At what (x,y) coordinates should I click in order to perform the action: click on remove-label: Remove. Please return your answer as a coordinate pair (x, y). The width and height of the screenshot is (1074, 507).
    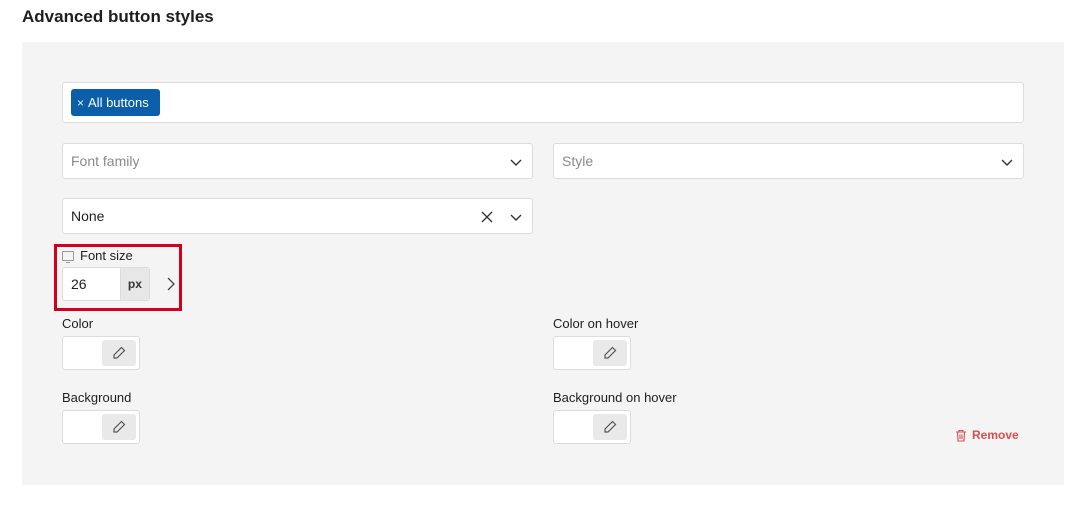
    Looking at the image, I should click on (995, 435).